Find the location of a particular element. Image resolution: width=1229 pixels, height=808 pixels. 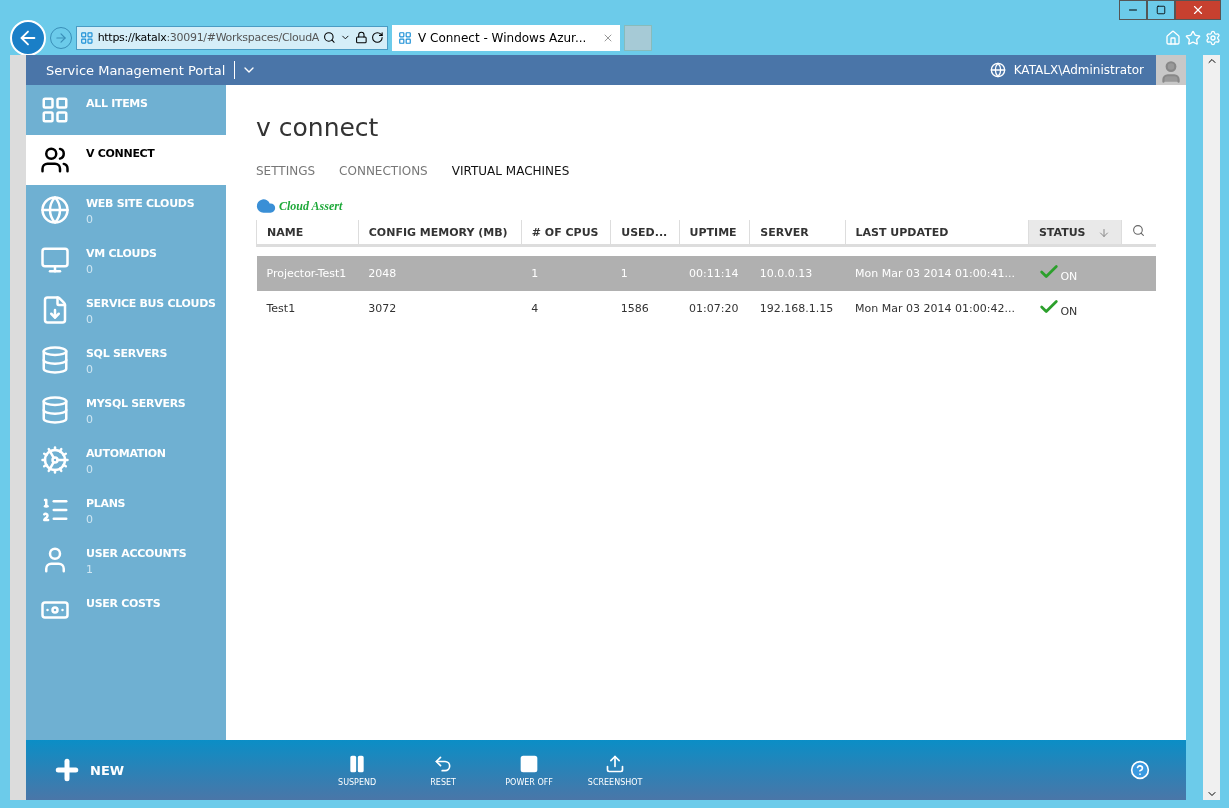

search-icon is located at coordinates (329, 37).